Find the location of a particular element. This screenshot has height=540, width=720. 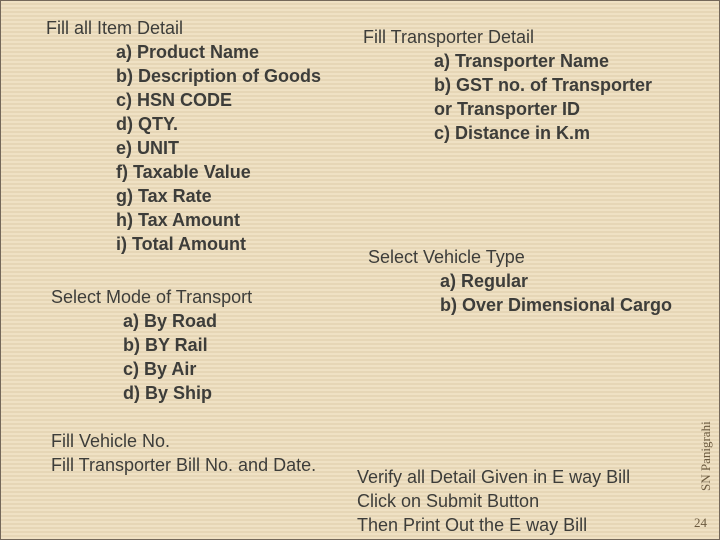

vehicle-type-item: b) Over Dimensional Cargo is located at coordinates (556, 305).